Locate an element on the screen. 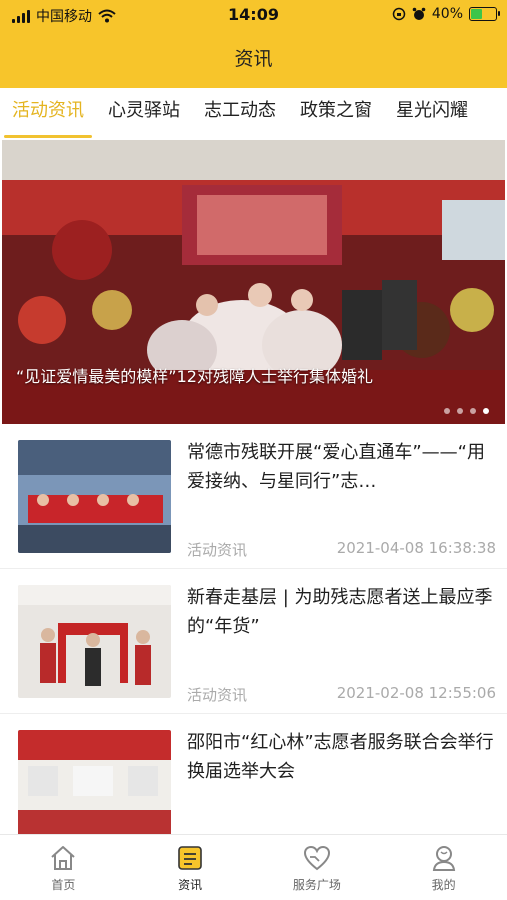 The image size is (507, 900). news-icon is located at coordinates (190, 858).